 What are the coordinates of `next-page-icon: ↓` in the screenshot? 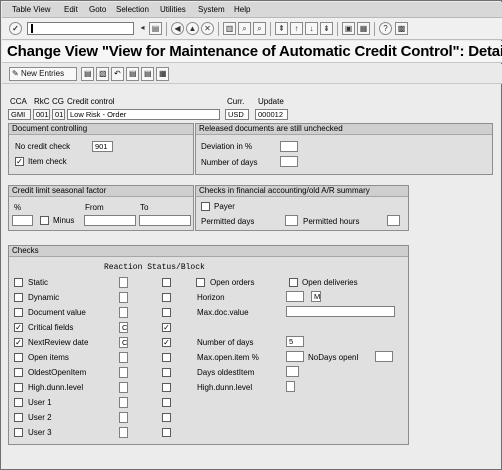 It's located at (311, 28).